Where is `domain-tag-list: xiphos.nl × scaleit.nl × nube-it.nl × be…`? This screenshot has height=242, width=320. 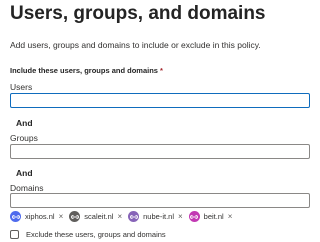 domain-tag-list: xiphos.nl × scaleit.nl × nube-it.nl × be… is located at coordinates (124, 216).